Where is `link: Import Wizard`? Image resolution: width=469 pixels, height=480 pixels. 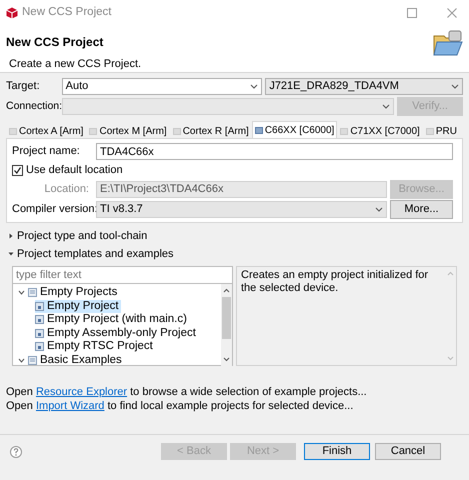 link: Import Wizard is located at coordinates (70, 406).